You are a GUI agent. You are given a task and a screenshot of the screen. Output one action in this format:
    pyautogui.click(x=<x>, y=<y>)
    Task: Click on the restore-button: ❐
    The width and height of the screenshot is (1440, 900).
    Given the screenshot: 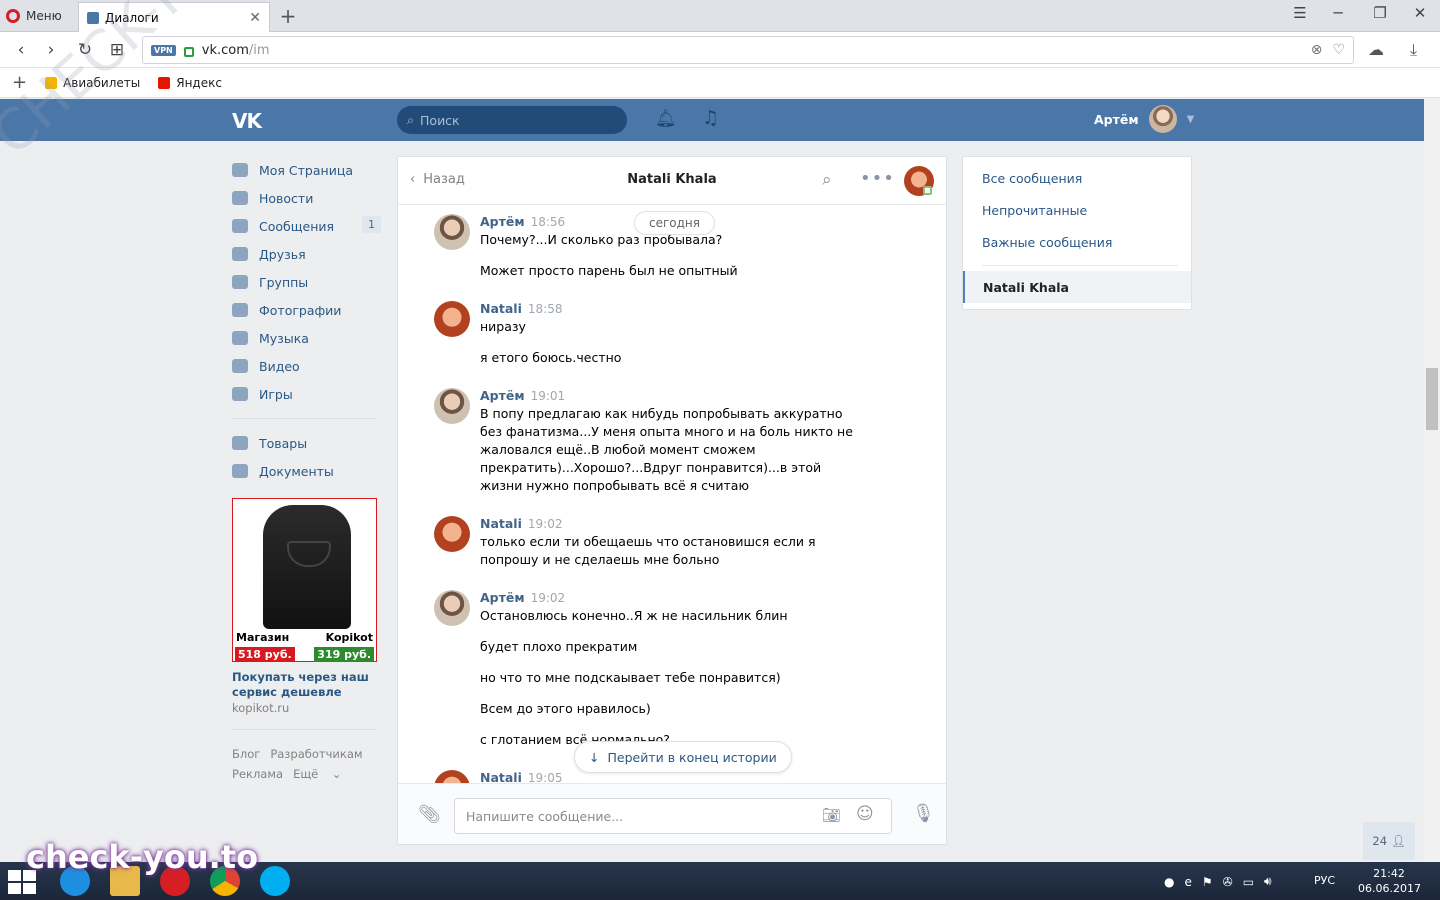 What is the action you would take?
    pyautogui.click(x=1380, y=15)
    